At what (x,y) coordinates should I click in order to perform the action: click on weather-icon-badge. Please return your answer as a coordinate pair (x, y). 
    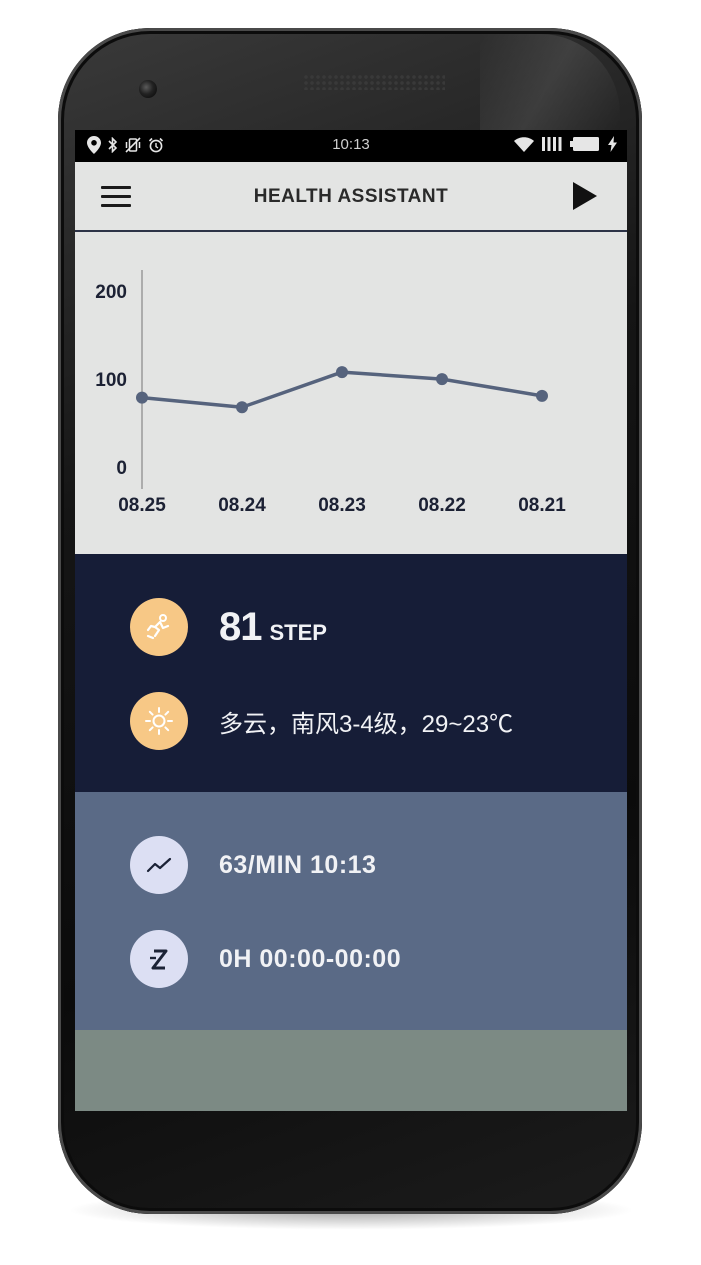
    Looking at the image, I should click on (159, 721).